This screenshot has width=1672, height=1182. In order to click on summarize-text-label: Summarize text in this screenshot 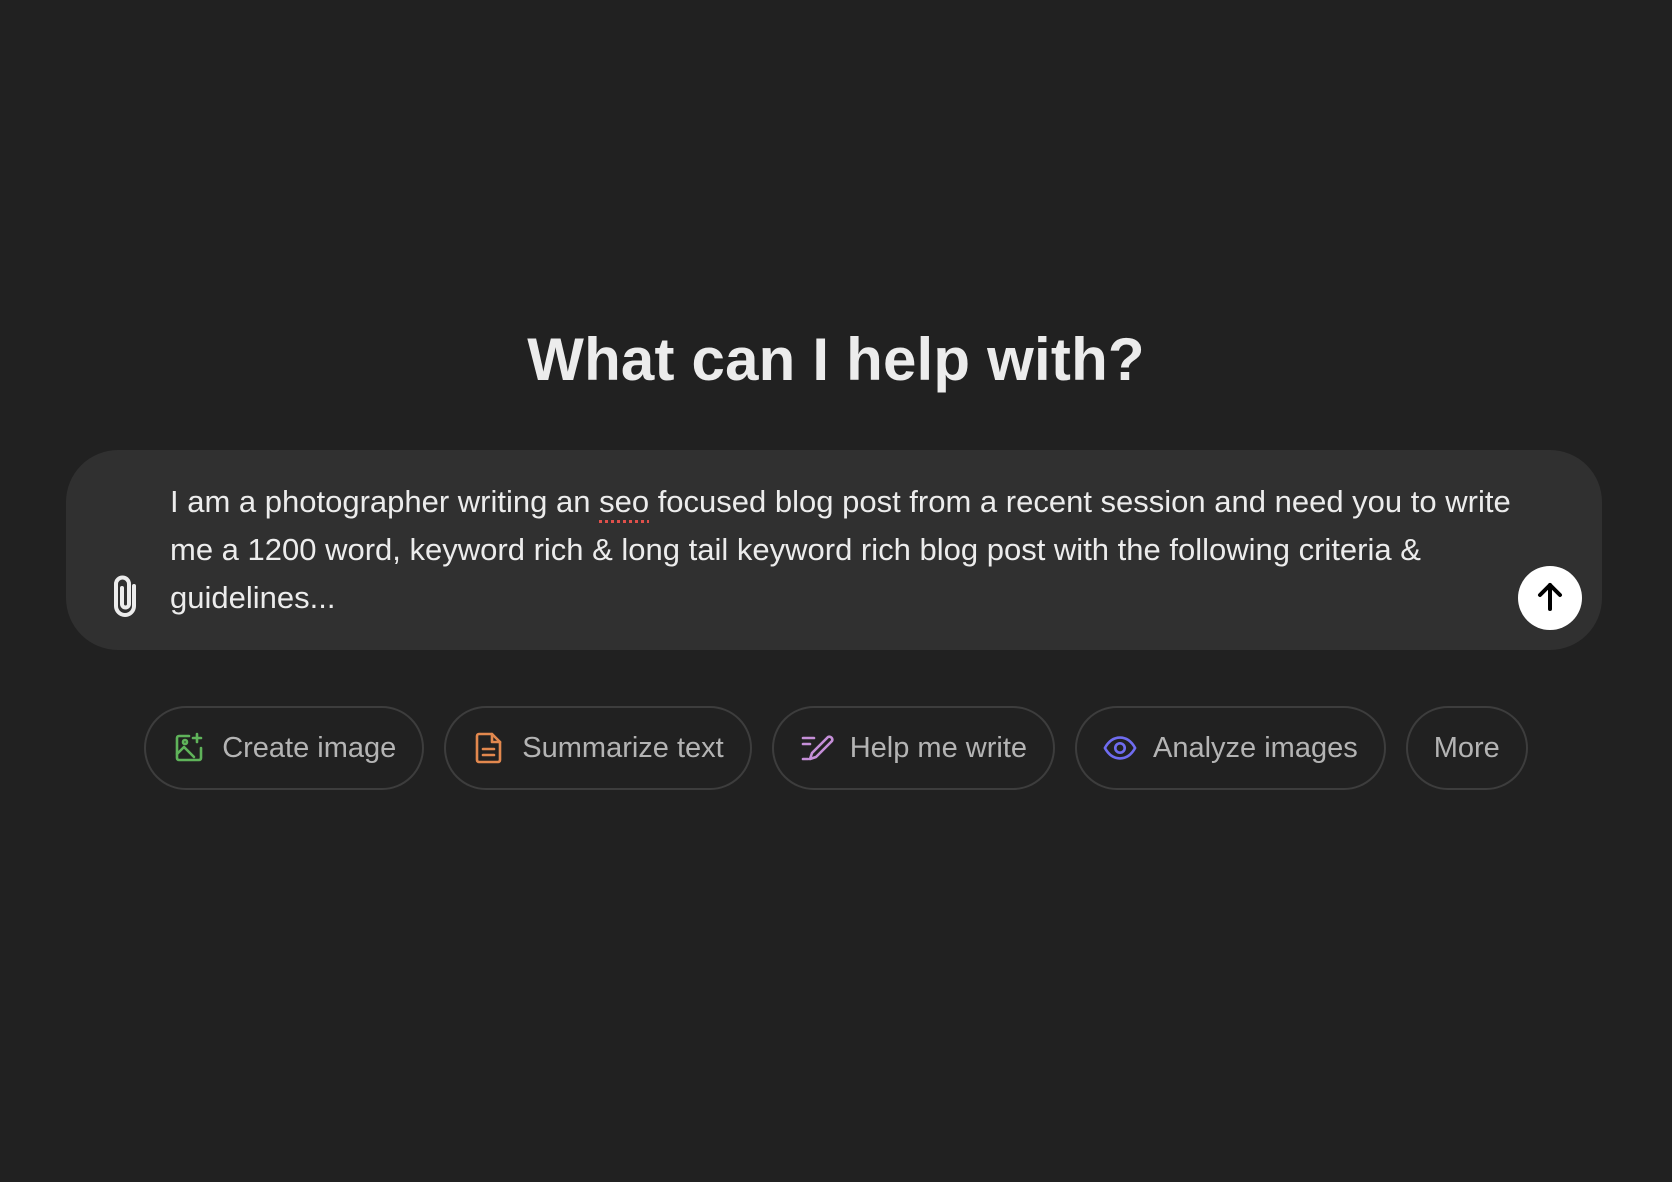, I will do `click(623, 747)`.